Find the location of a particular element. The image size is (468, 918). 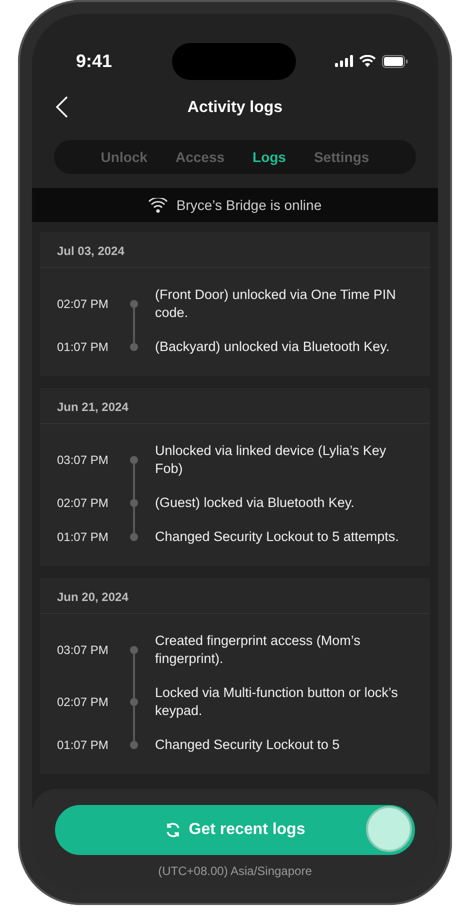

log-date: Jun 20, 2024 is located at coordinates (235, 596).